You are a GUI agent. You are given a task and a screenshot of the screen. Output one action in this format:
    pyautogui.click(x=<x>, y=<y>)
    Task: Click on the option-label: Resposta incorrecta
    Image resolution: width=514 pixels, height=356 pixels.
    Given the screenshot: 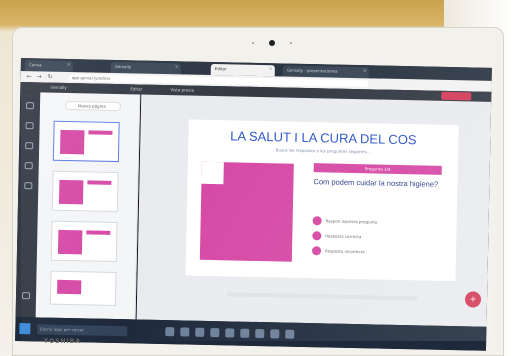 What is the action you would take?
    pyautogui.click(x=344, y=251)
    